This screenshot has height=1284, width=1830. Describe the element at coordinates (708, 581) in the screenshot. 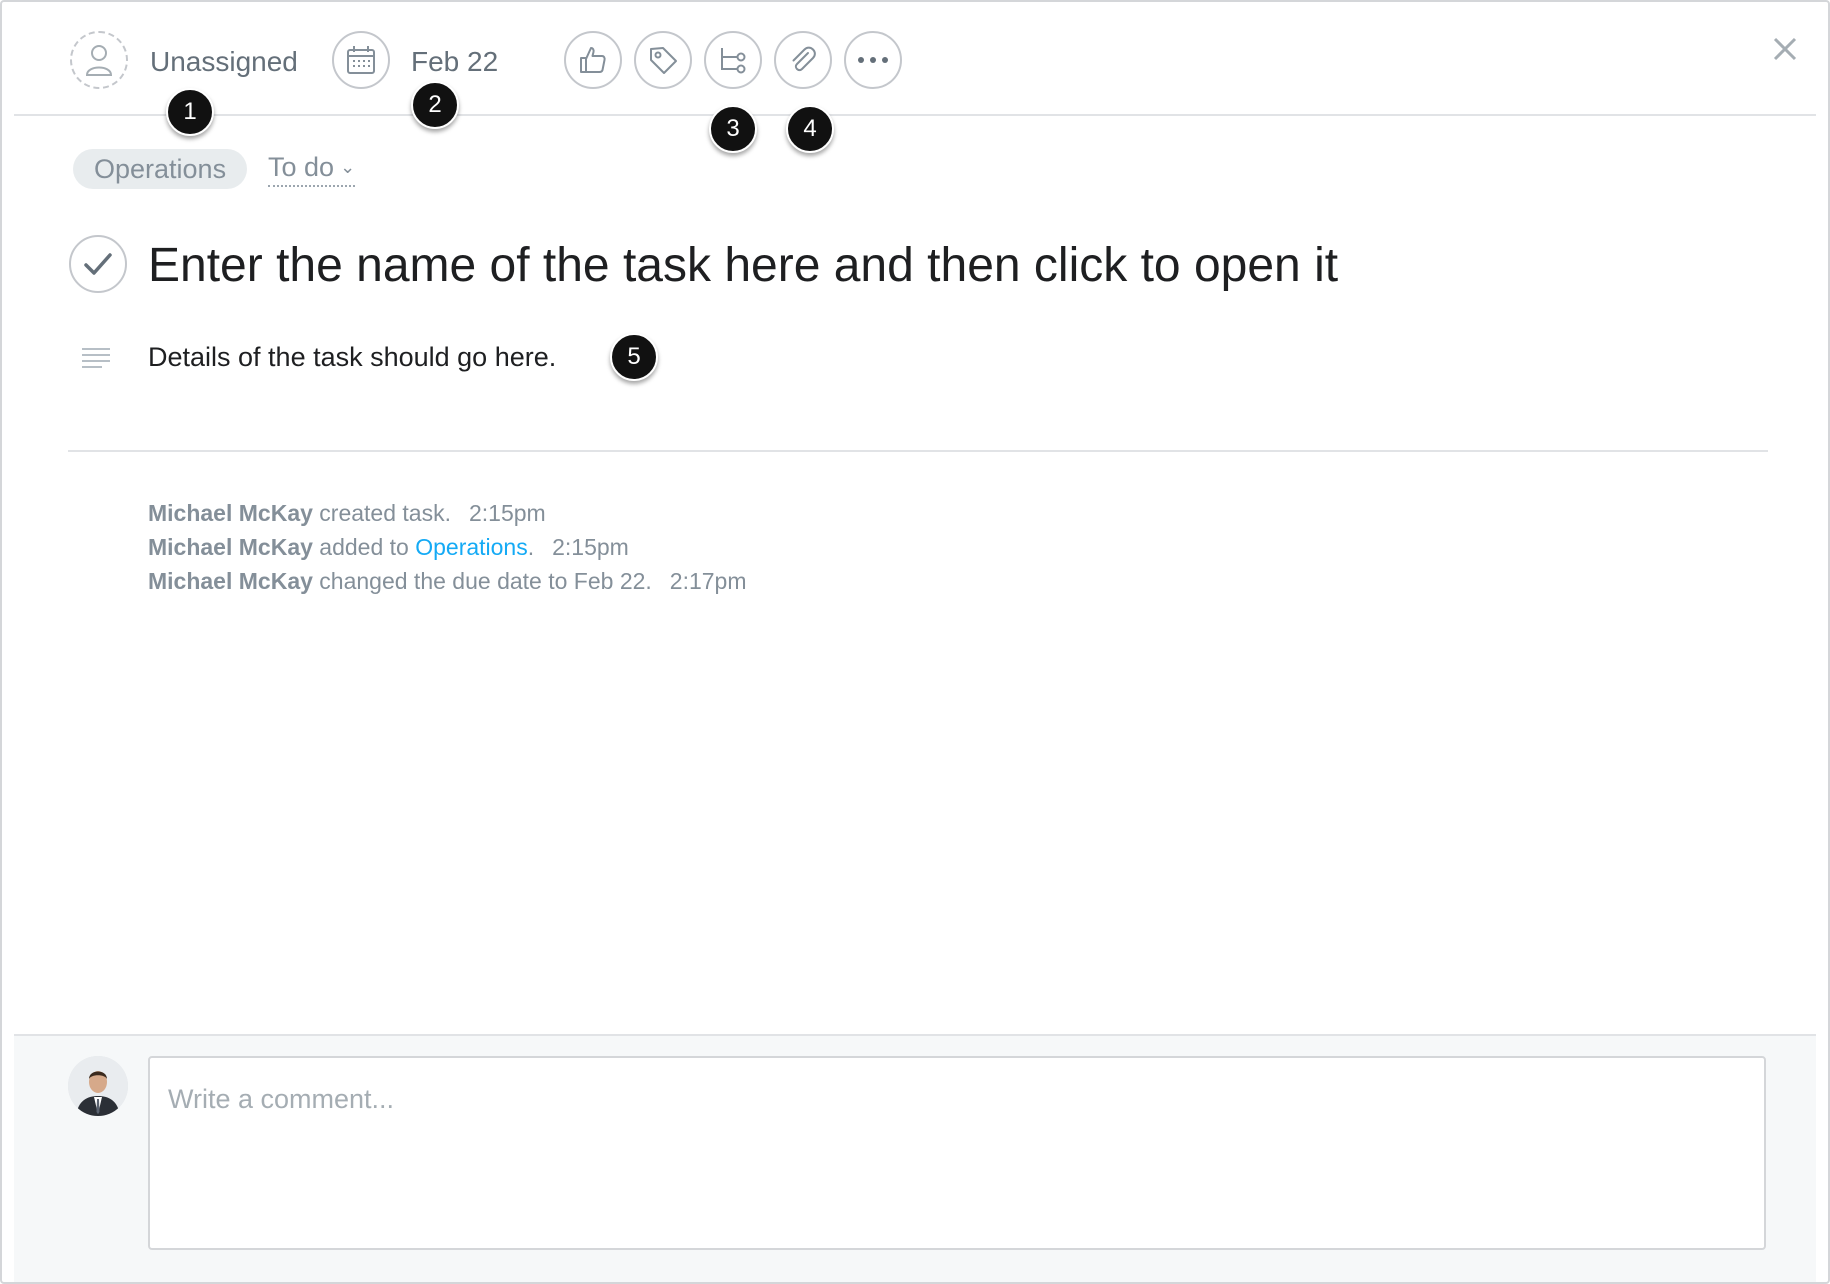

I see `activity-time: 2:17pm` at that location.